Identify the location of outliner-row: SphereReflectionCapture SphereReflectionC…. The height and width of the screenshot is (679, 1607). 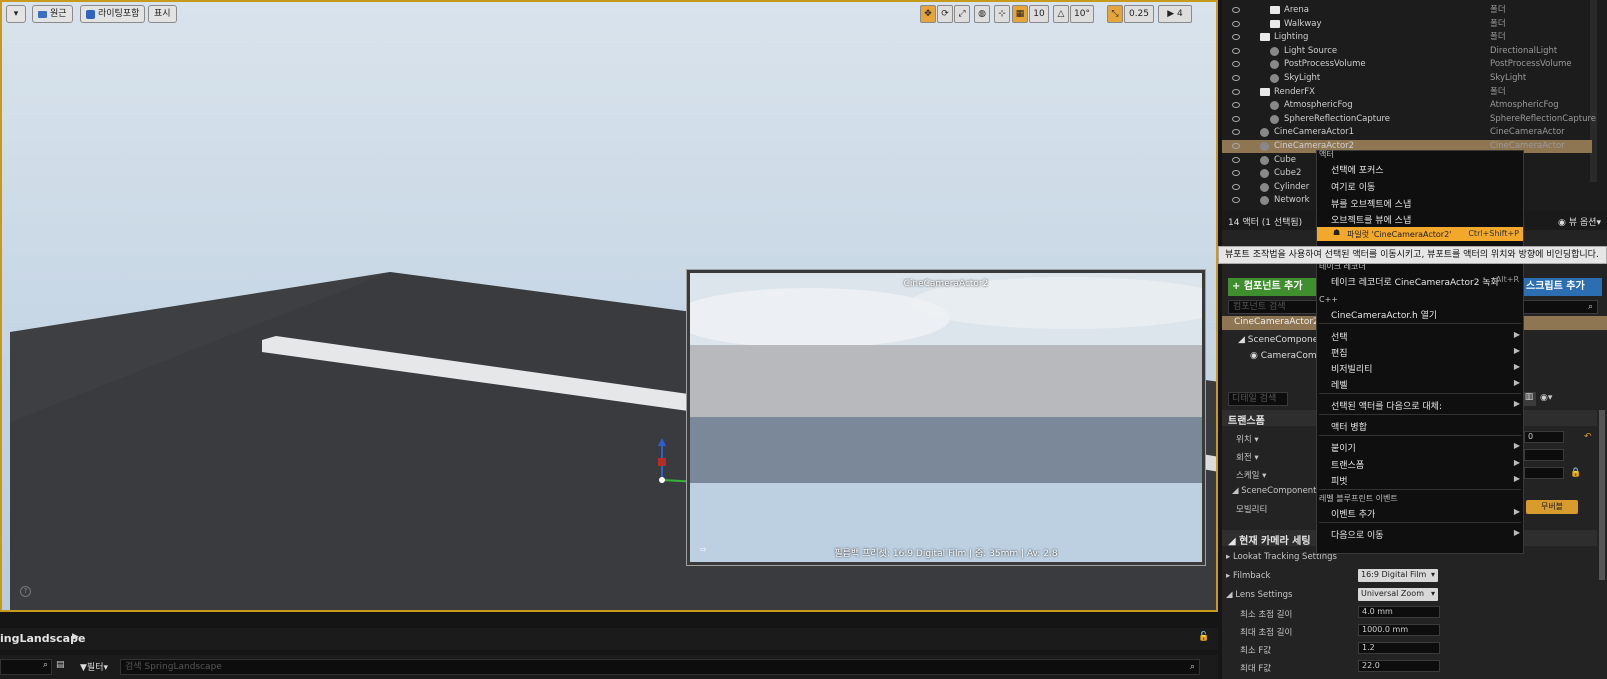
(1409, 119).